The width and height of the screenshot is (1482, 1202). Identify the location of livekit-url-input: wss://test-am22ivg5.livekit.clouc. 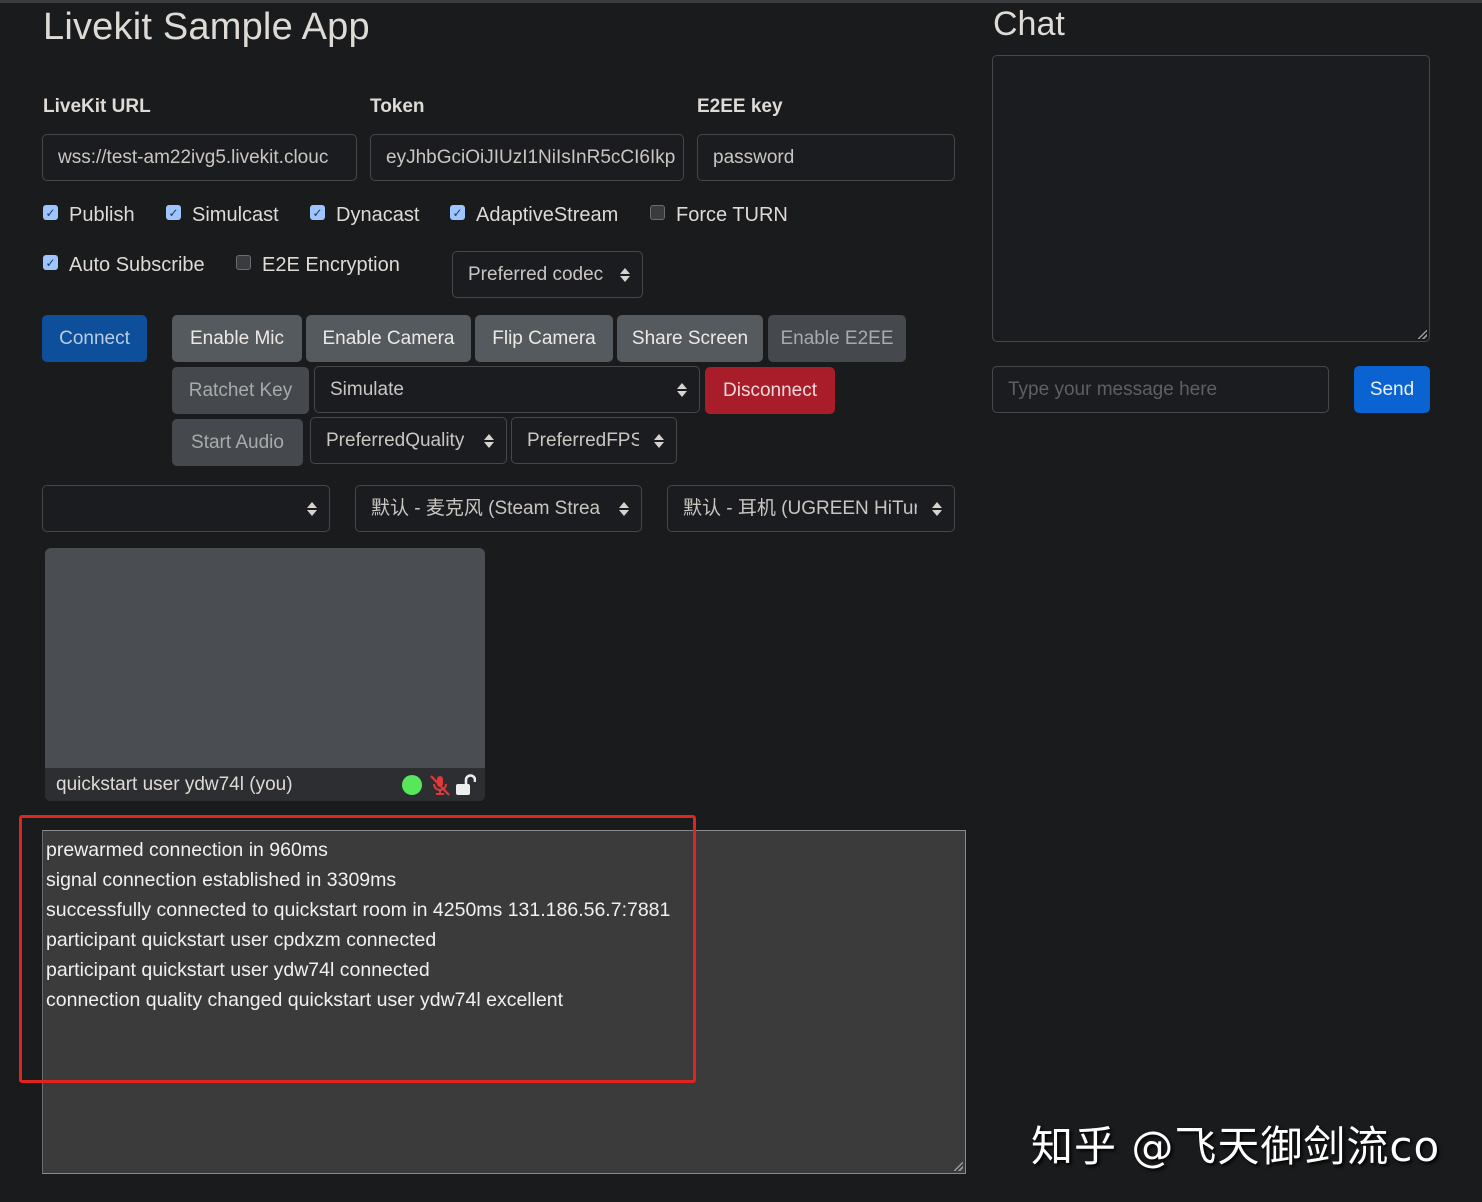
(199, 157).